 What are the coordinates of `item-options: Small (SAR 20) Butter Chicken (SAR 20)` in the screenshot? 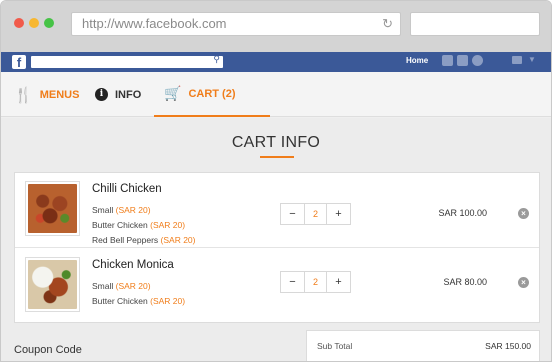 It's located at (138, 294).